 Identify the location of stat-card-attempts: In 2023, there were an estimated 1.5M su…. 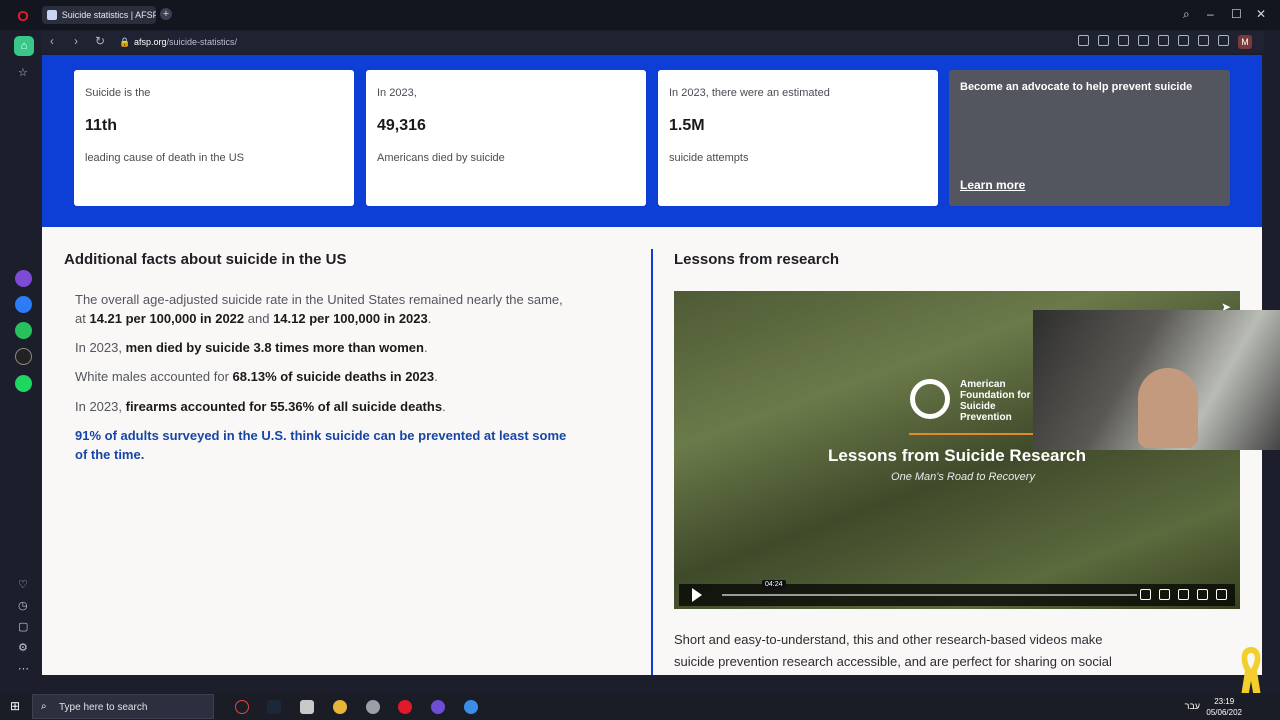
(798, 138).